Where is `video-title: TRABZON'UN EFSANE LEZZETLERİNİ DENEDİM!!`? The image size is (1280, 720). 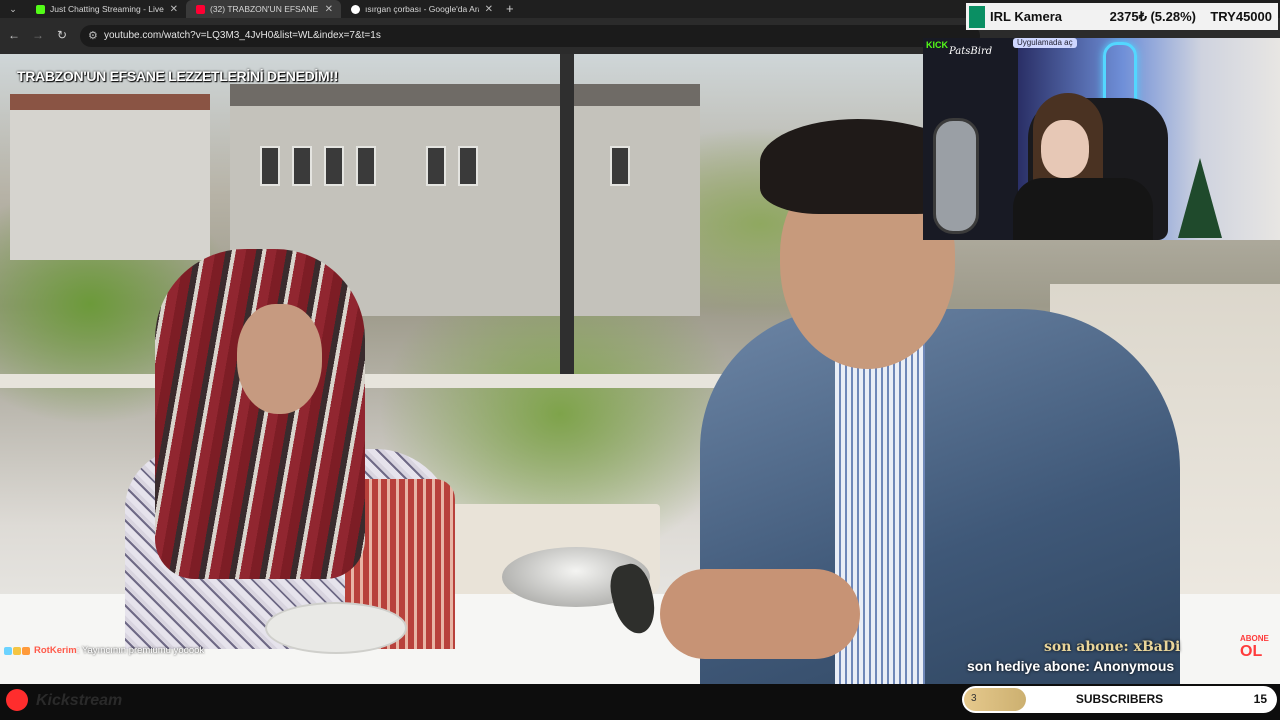
video-title: TRABZON'UN EFSANE LEZZETLERİNİ DENEDİM!! is located at coordinates (178, 76).